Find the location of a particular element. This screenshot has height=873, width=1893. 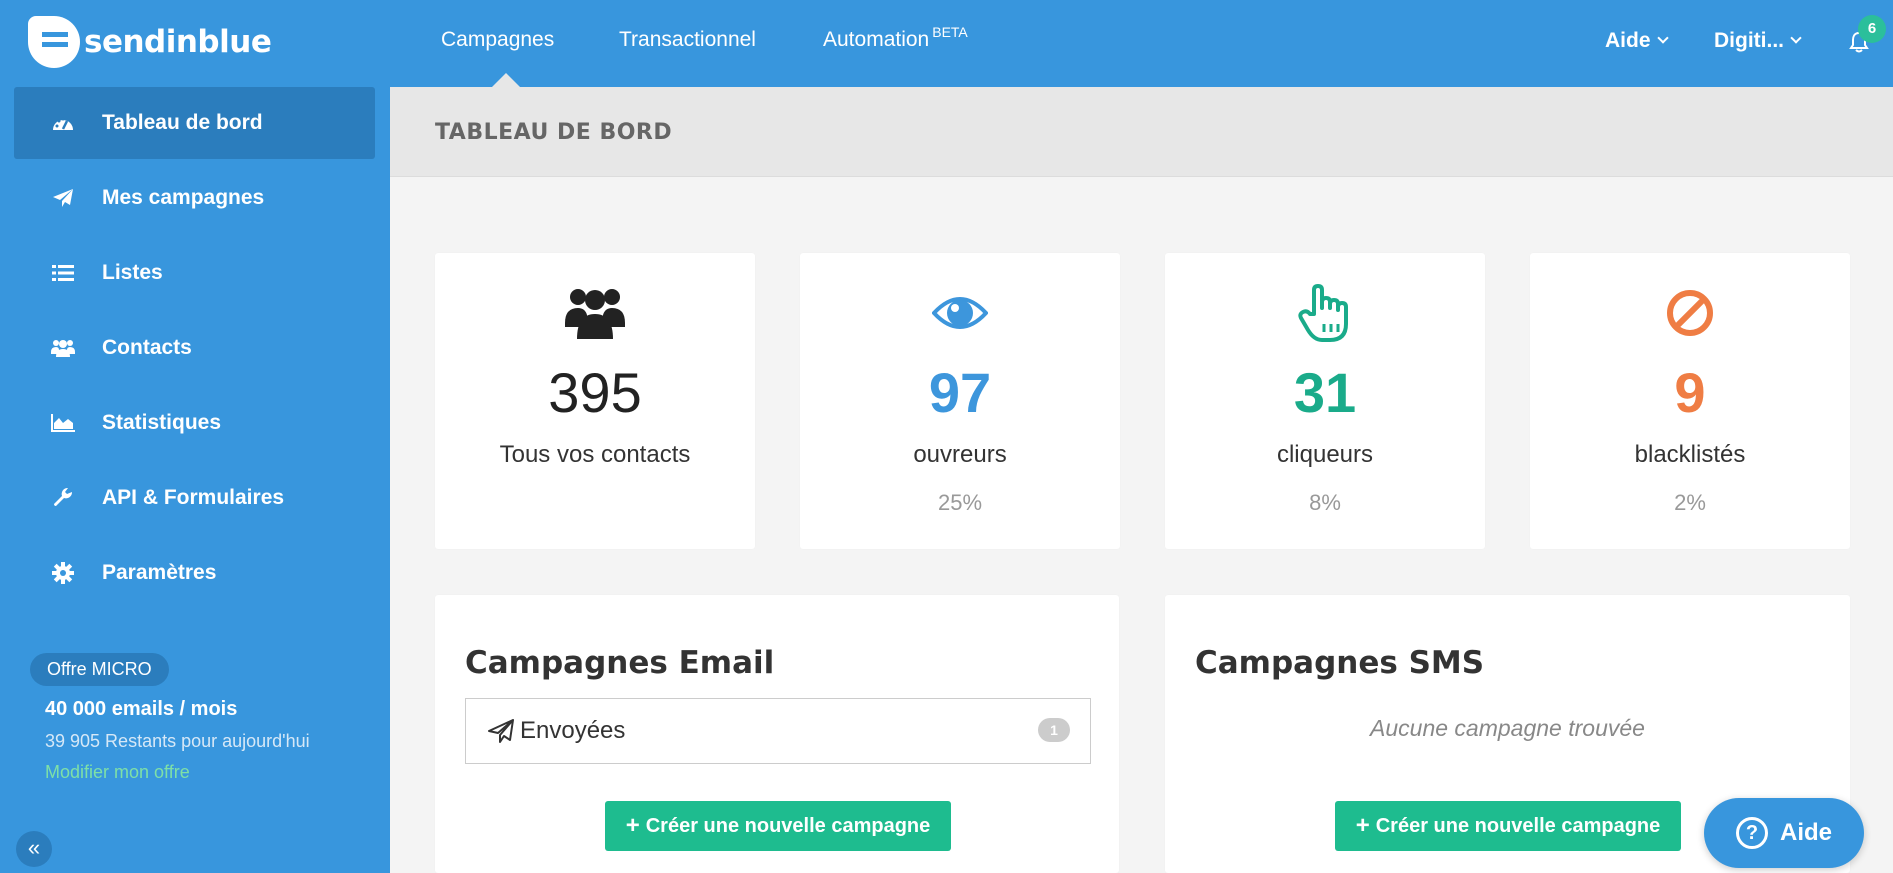

gear-icon is located at coordinates (63, 573).